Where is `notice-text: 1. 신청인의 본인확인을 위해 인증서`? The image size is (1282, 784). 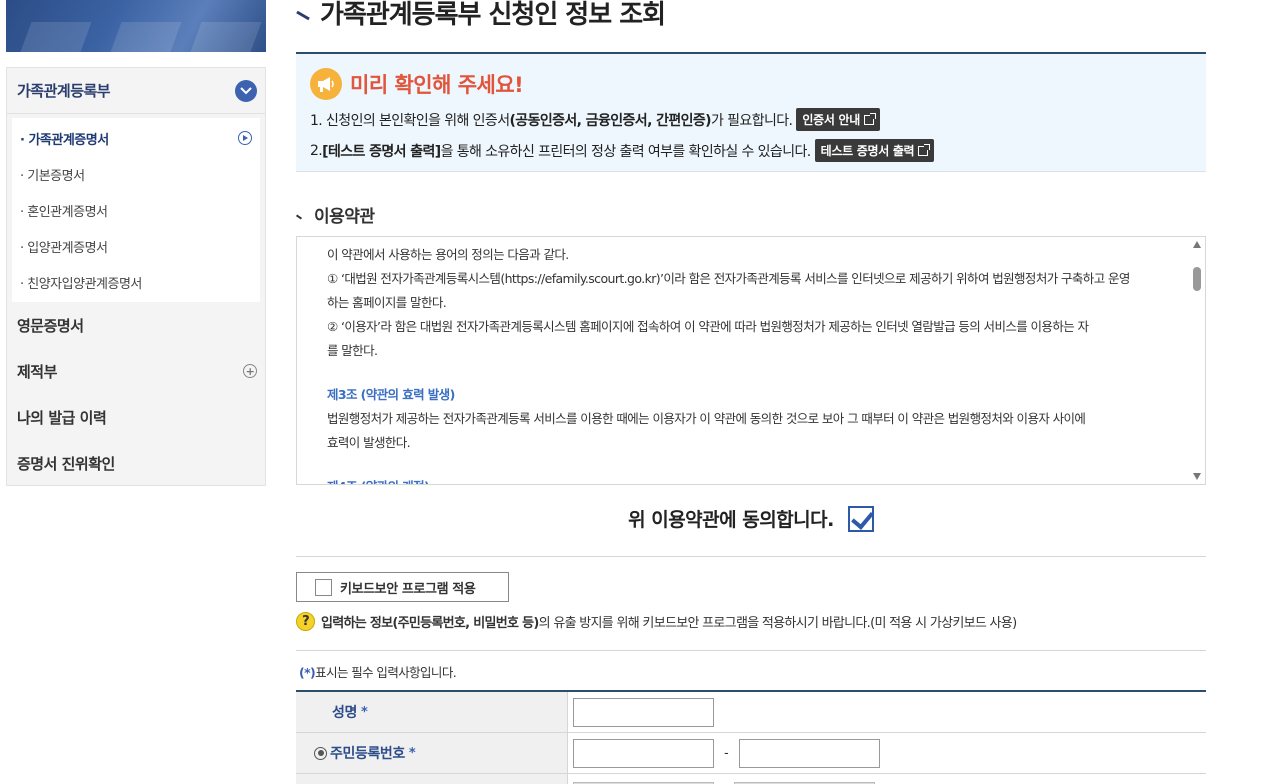 notice-text: 1. 신청인의 본인확인을 위해 인증서 is located at coordinates (410, 120).